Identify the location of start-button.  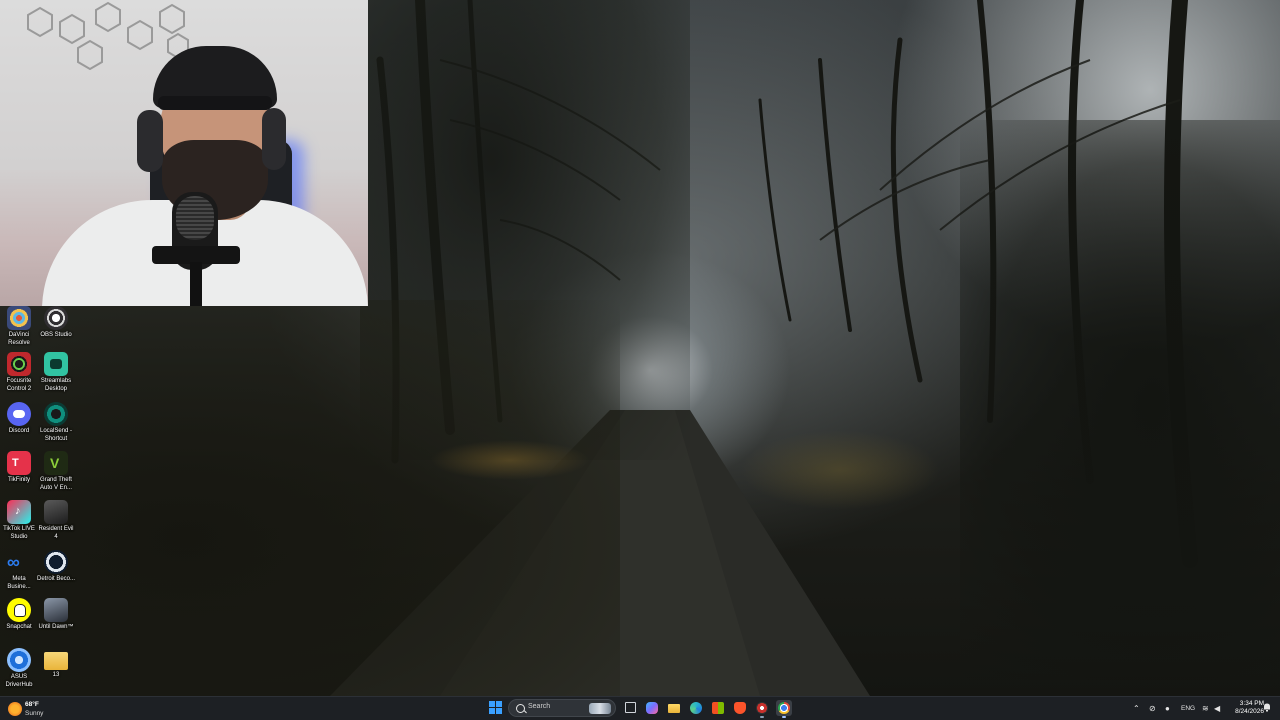
(496, 708).